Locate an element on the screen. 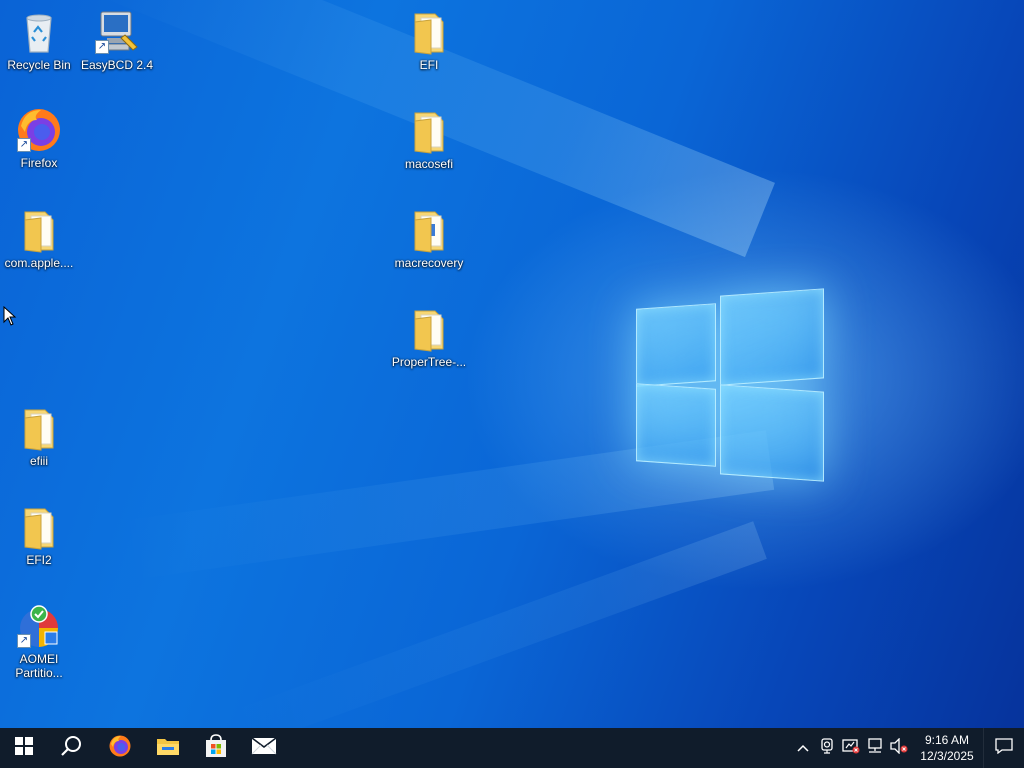  desktop-icon-easybcd: ↗ EasyBCD 2.4 is located at coordinates (117, 40).